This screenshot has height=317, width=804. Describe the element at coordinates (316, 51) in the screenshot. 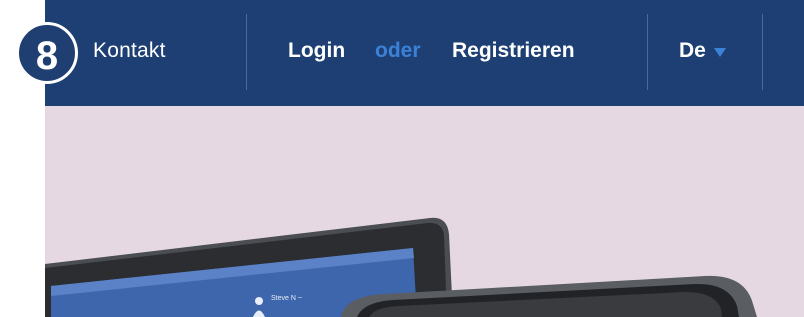

I see `login-link: Login` at that location.